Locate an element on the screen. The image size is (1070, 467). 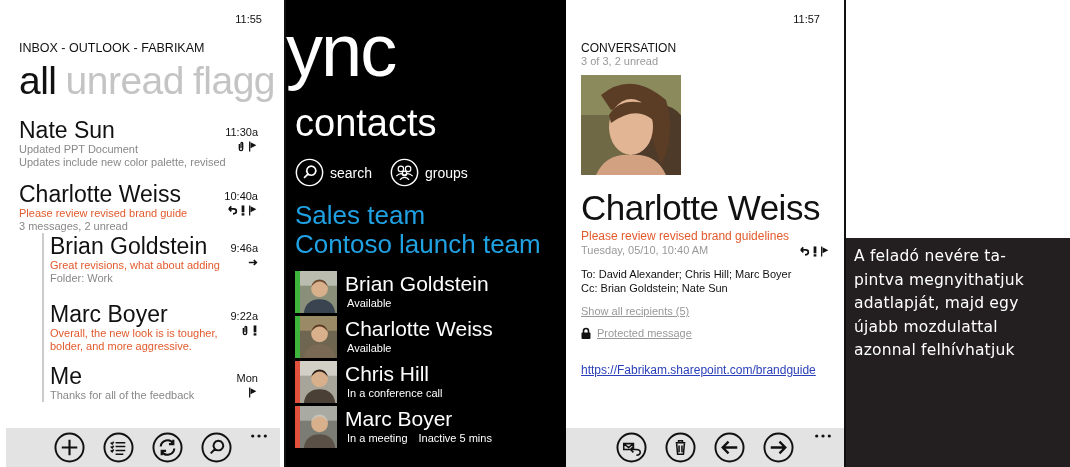
message-time: Mon is located at coordinates (247, 378).